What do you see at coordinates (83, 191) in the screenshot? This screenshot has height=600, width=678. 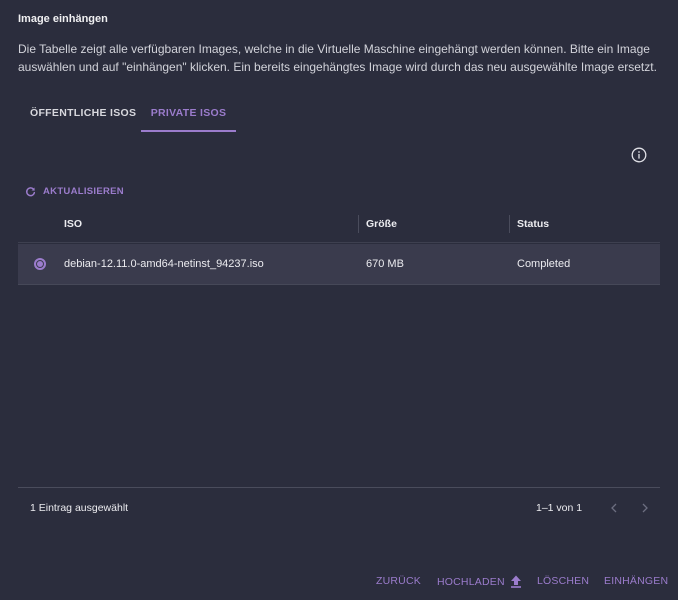 I see `refresh-label: AKTUALISIEREN` at bounding box center [83, 191].